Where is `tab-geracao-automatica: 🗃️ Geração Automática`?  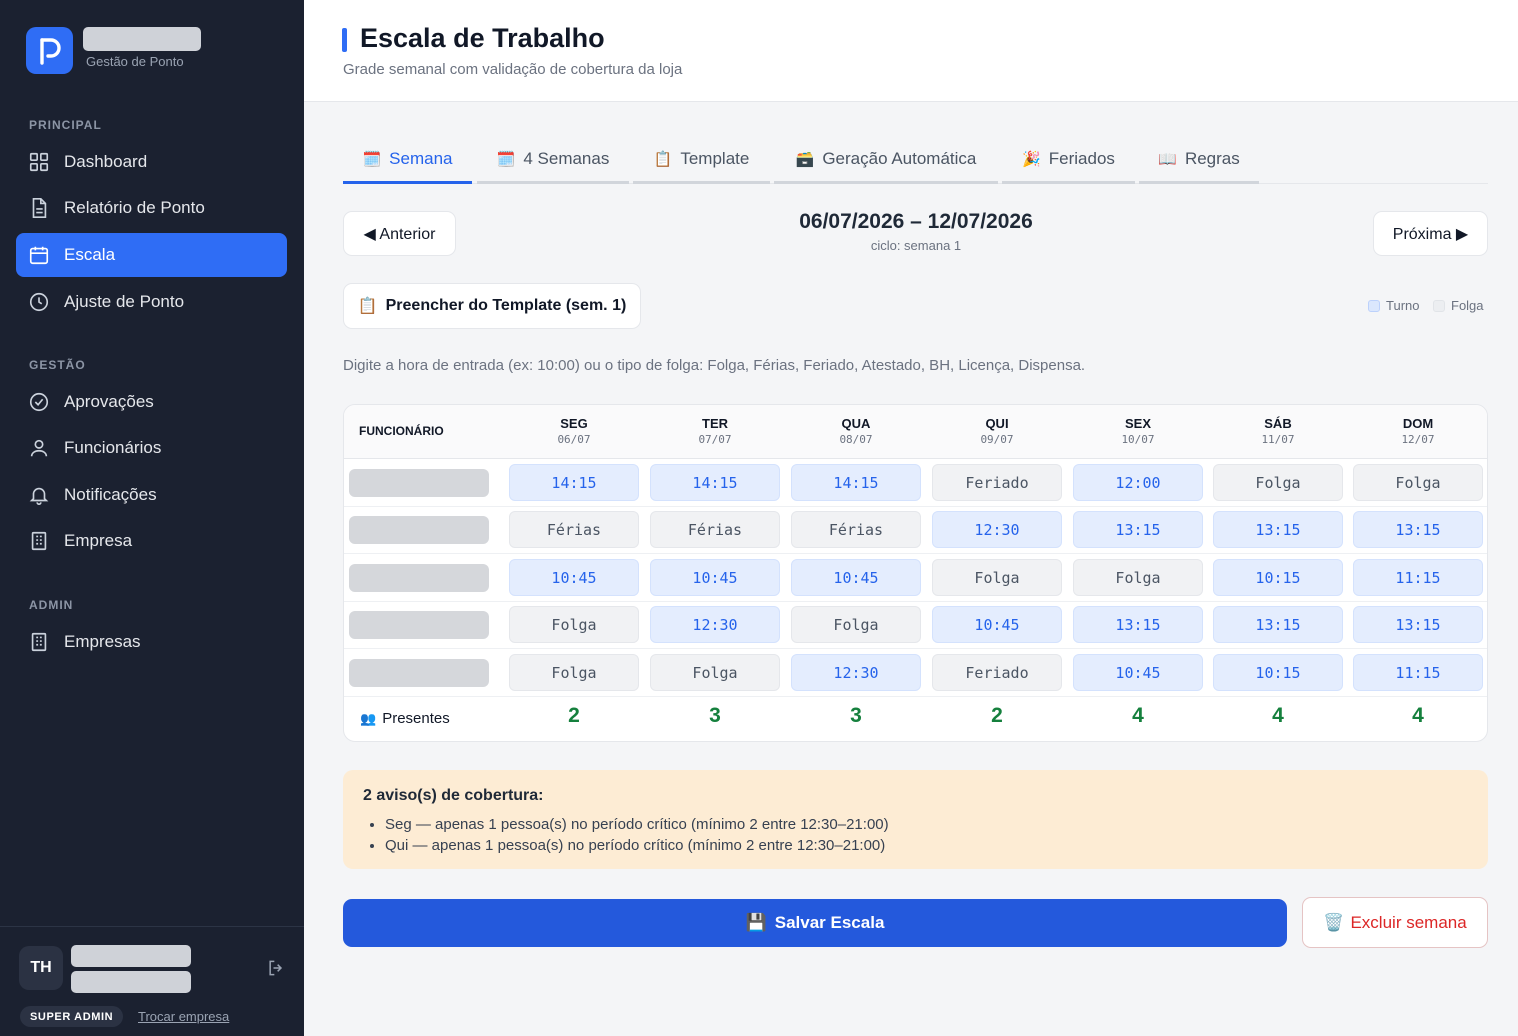 tab-geracao-automatica: 🗃️ Geração Automática is located at coordinates (886, 160).